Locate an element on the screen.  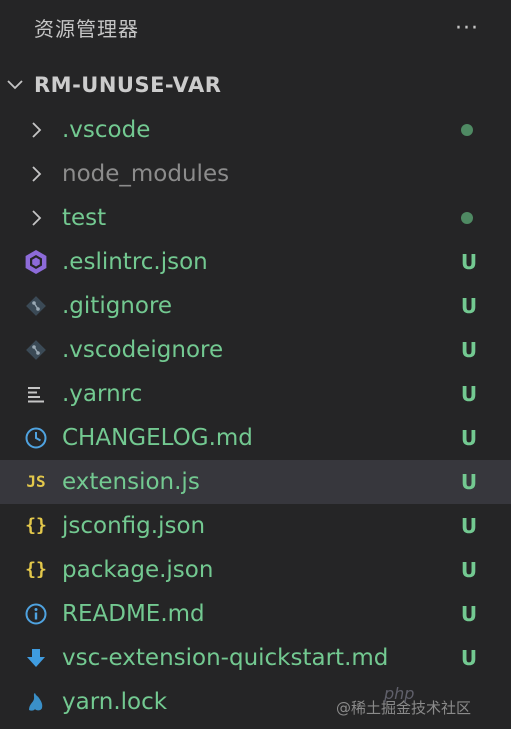
tree-file-row: .gitignore U is located at coordinates (255, 306).